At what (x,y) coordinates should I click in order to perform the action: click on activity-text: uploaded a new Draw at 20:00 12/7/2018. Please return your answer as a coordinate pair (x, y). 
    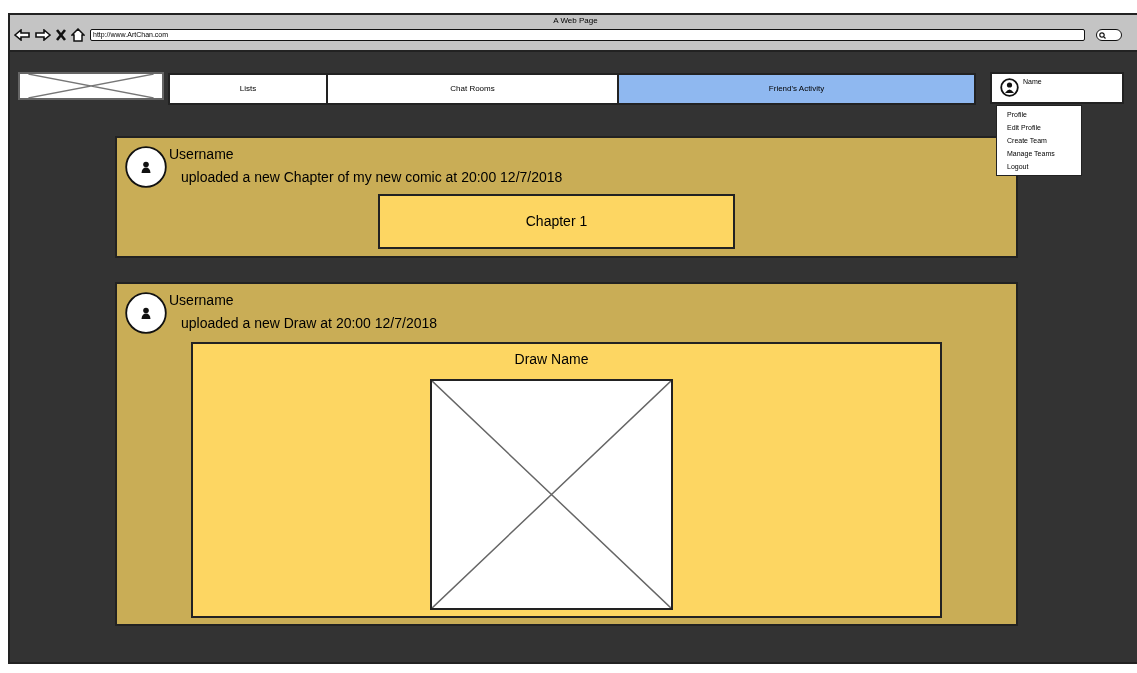
    Looking at the image, I should click on (309, 323).